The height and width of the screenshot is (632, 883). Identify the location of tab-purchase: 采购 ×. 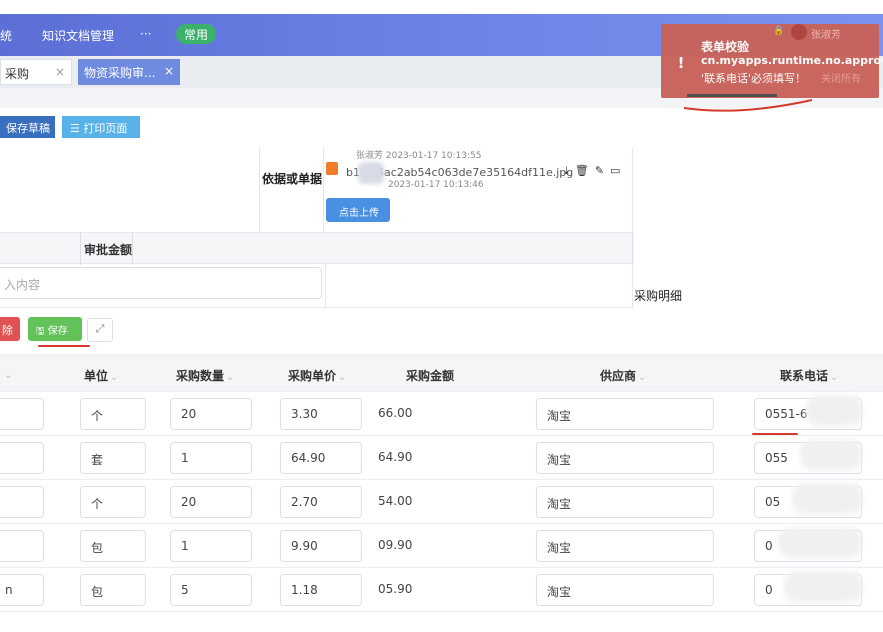
(36, 72).